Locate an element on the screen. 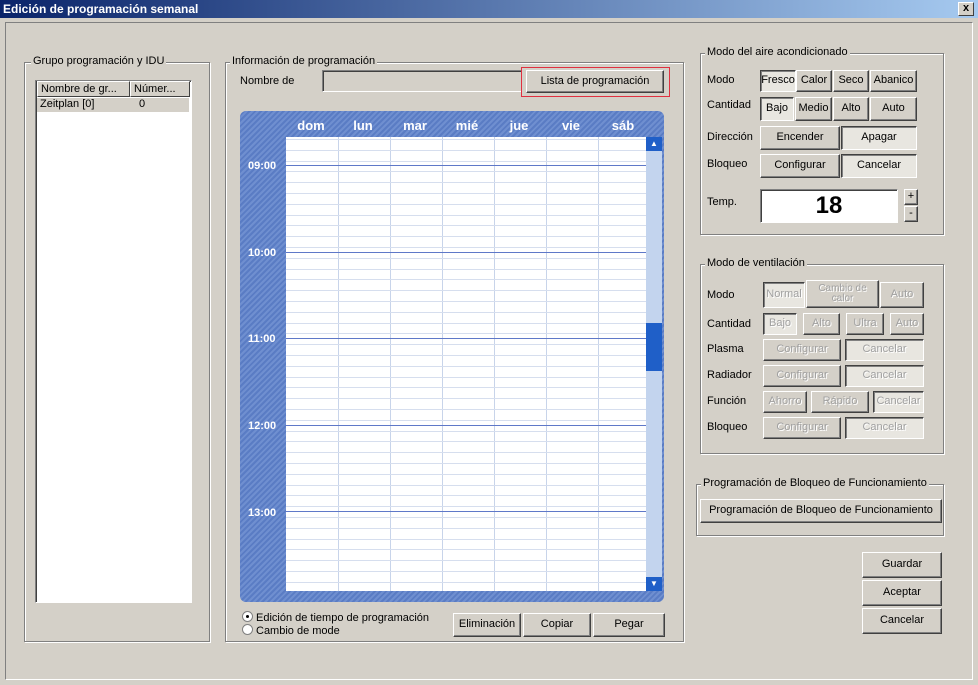  temp-up-button: + is located at coordinates (911, 197).